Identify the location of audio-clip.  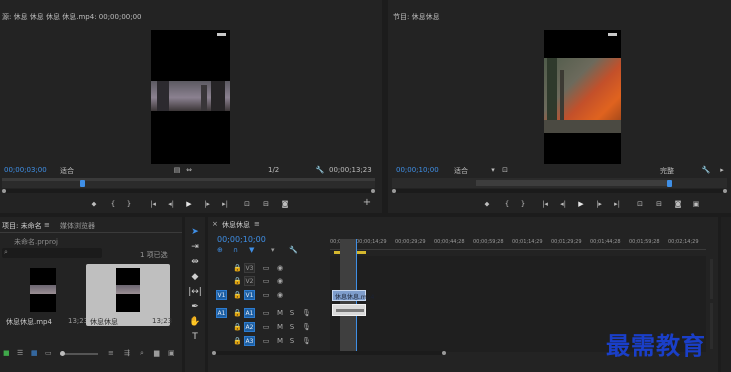
(349, 310).